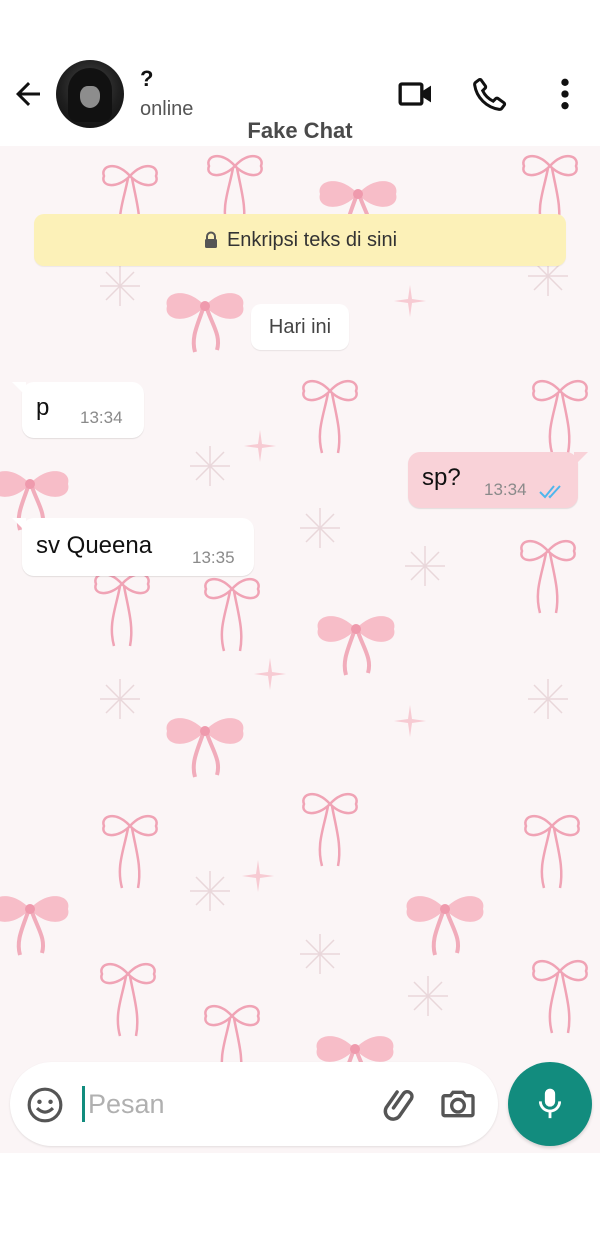 Image resolution: width=600 pixels, height=1233 pixels. I want to click on incoming-message: sv Queena 13:35, so click(133, 547).